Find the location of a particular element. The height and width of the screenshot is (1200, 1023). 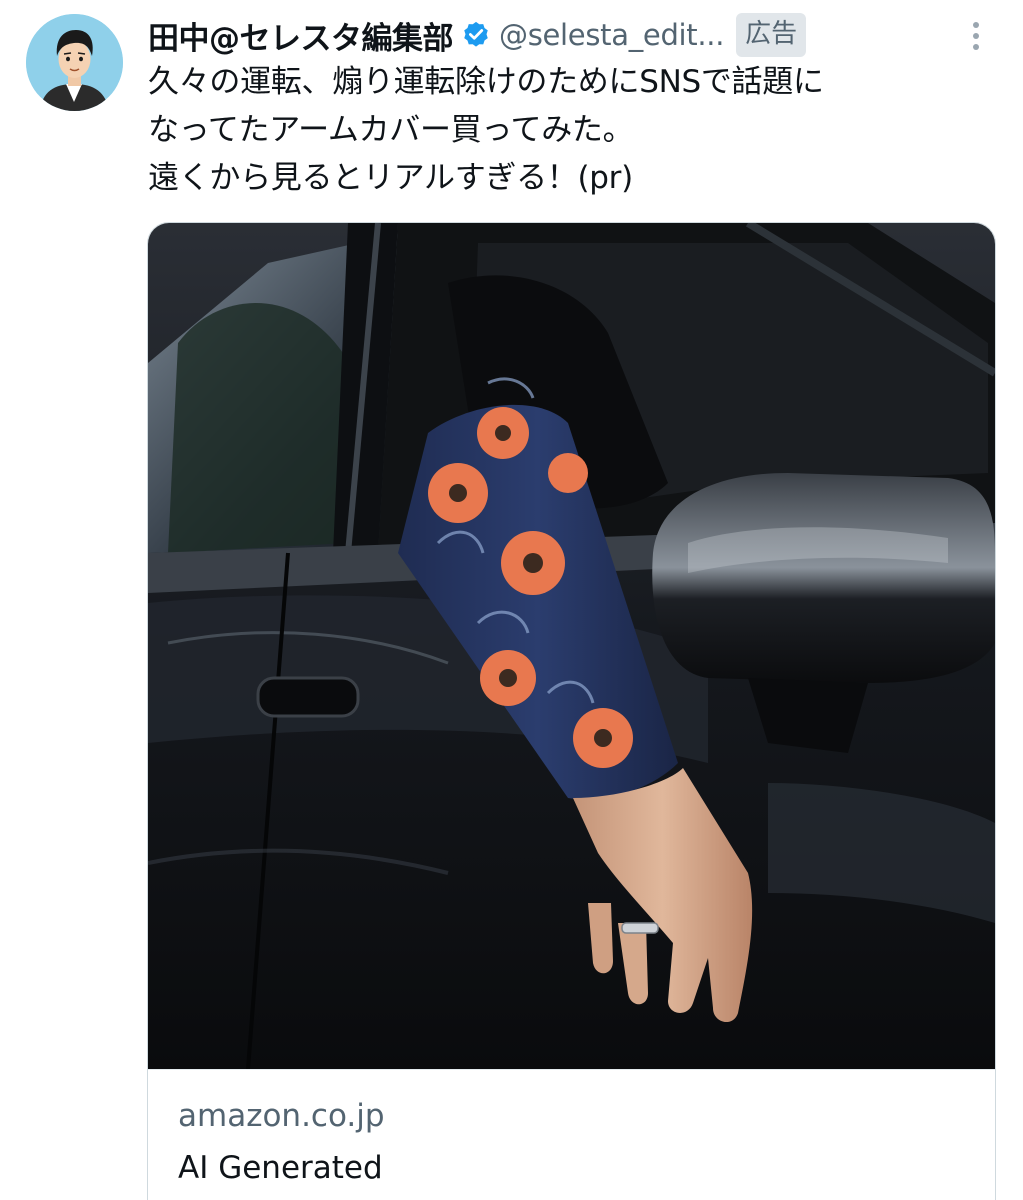

tweet-header: 田中@セレスタ編集部 @selesta_edit... 広告 is located at coordinates (573, 35).